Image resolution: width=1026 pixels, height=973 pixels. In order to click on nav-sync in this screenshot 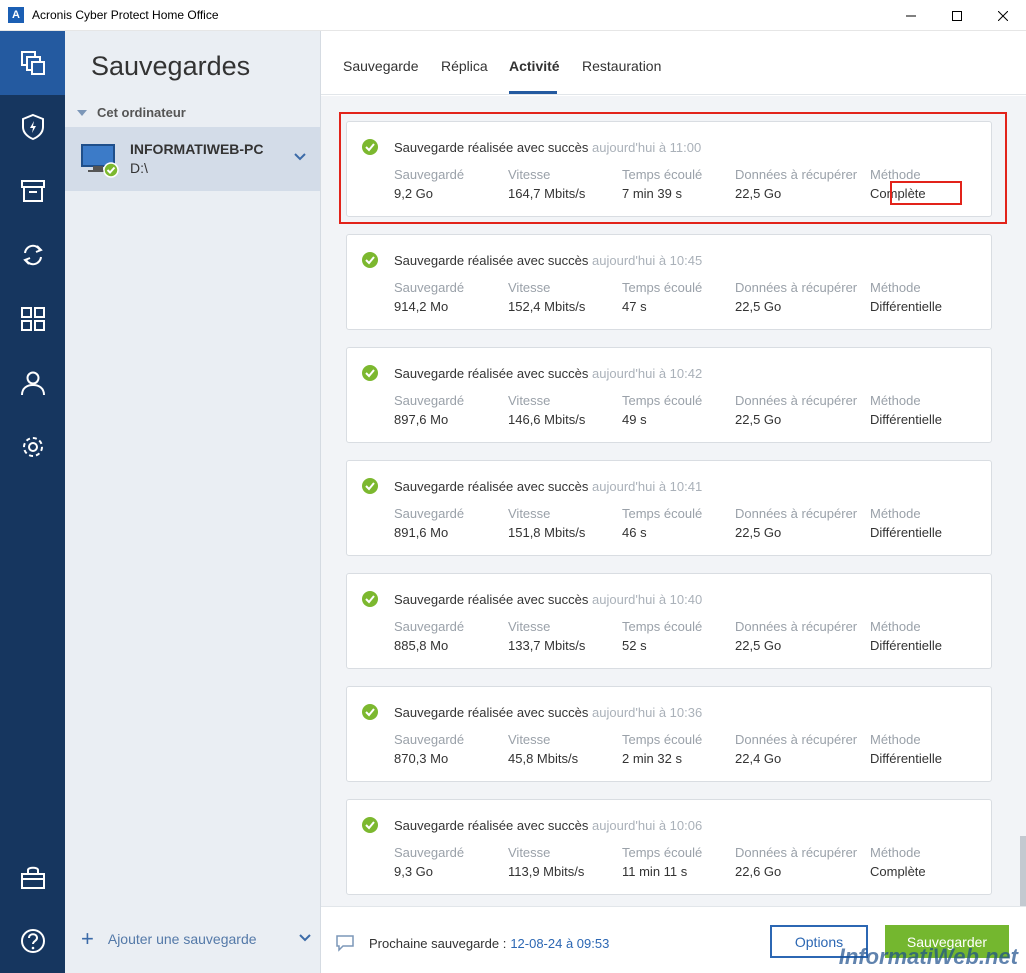, I will do `click(32, 255)`.